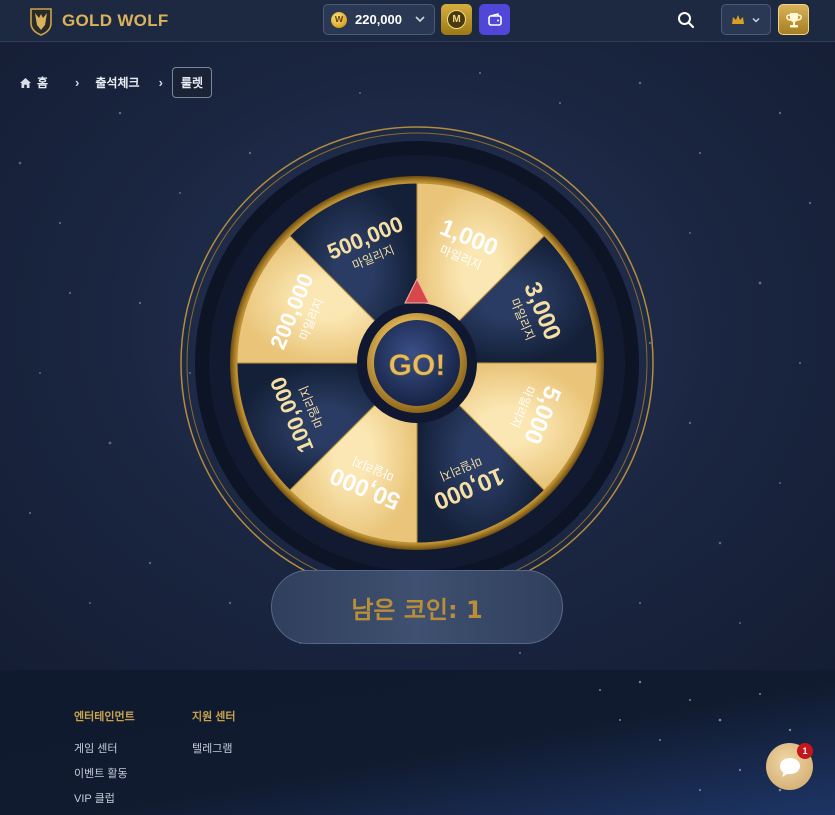  Describe the element at coordinates (789, 767) in the screenshot. I see `chat-bubble-icon` at that location.